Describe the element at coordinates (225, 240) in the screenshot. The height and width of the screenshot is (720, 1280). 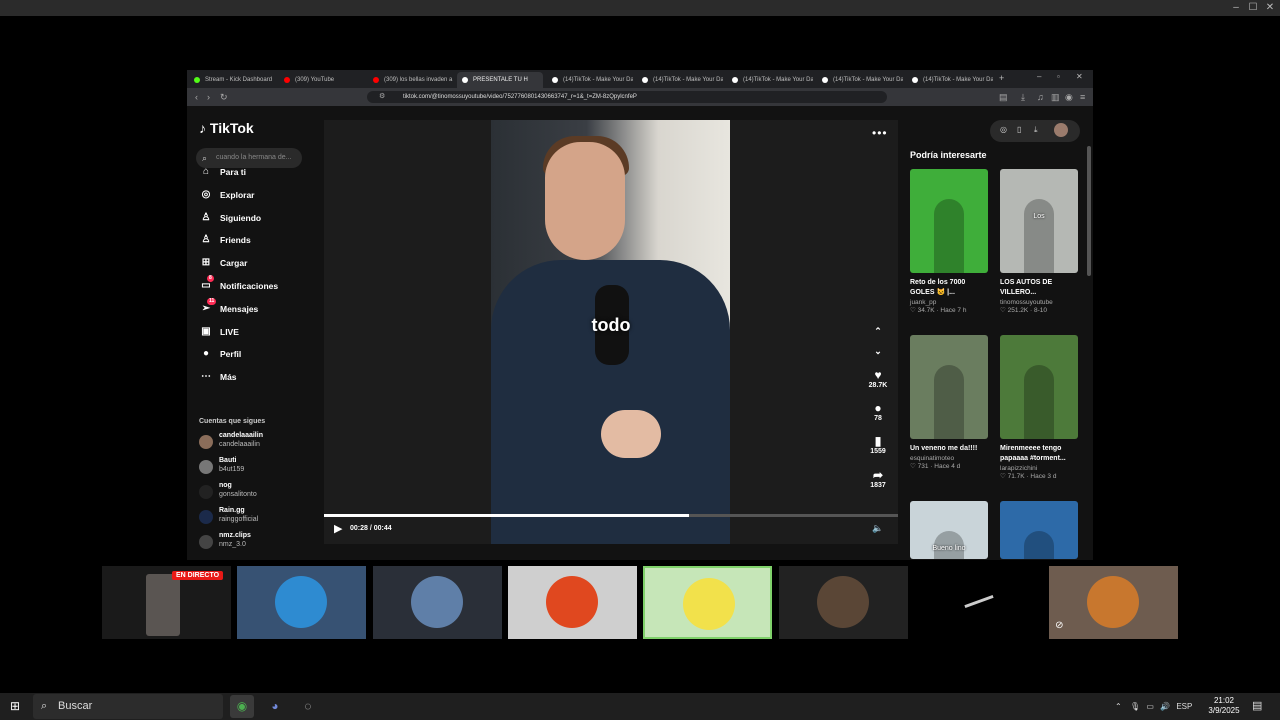
I see `nav-item: ♙ Friends` at that location.